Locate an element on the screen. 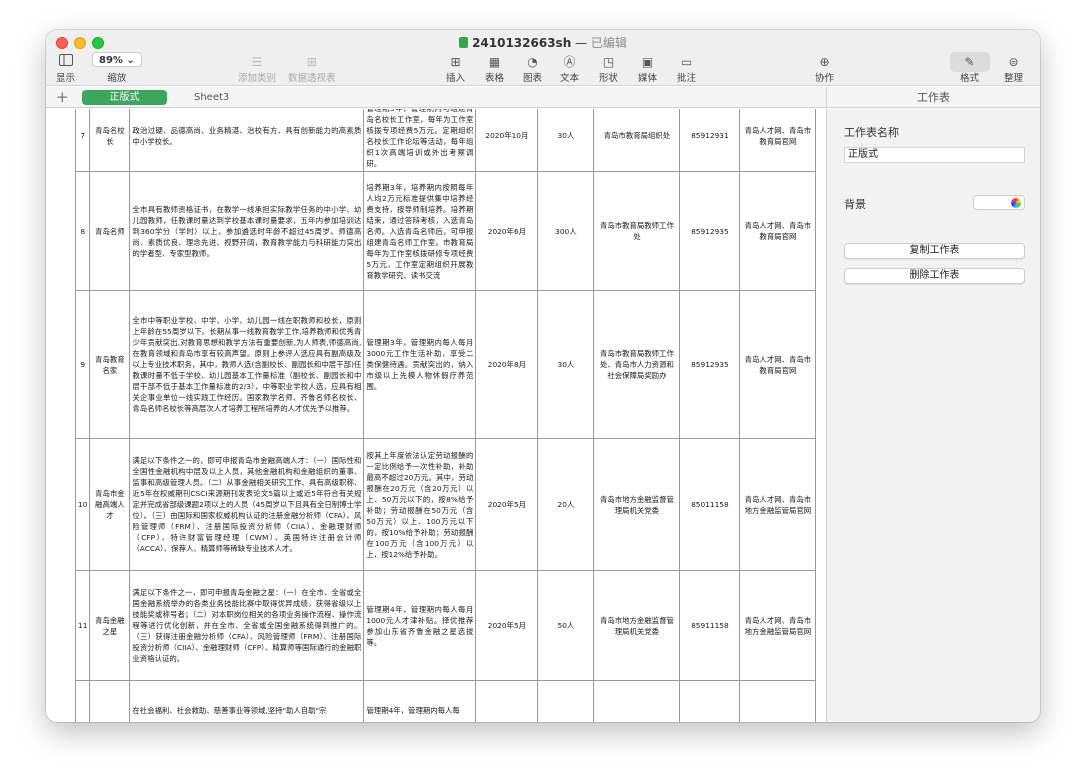 This screenshot has width=1085, height=781. sheet-name-field: 正版式 is located at coordinates (934, 155).